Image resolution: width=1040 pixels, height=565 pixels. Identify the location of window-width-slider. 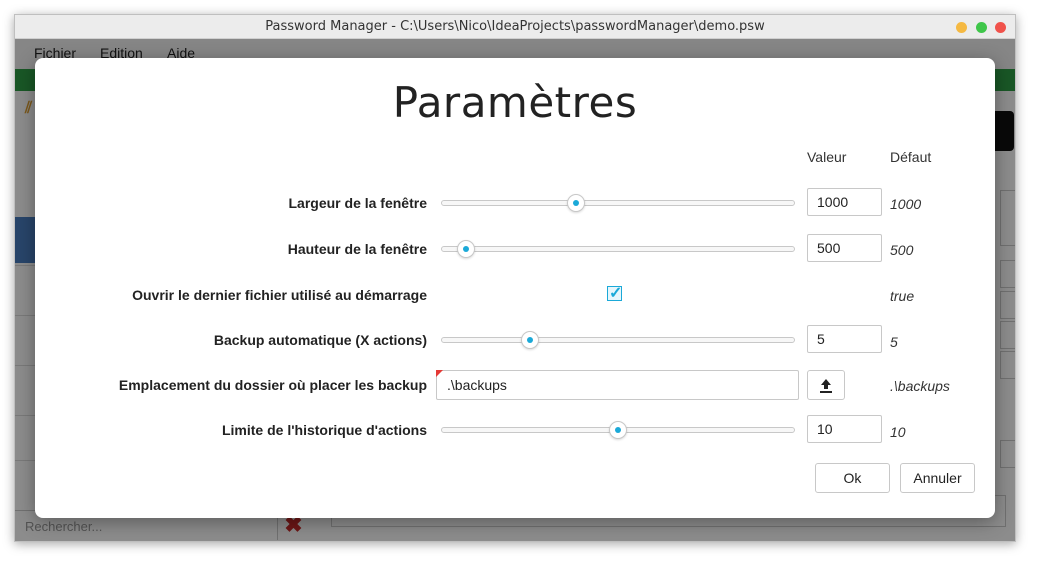
(618, 203).